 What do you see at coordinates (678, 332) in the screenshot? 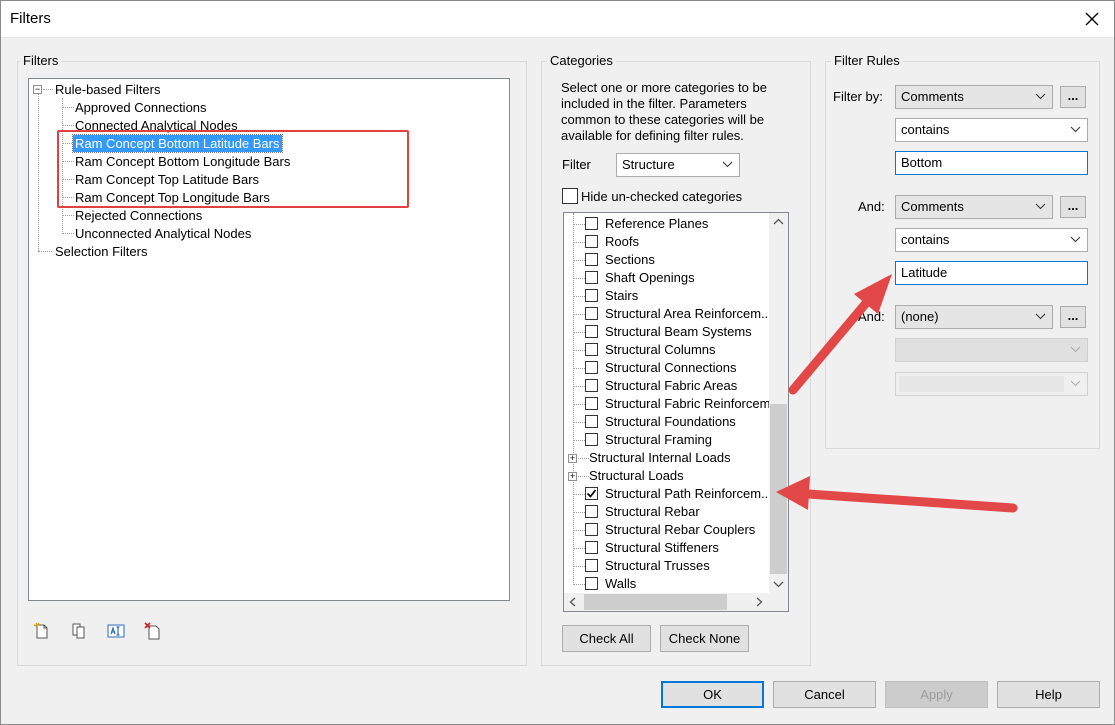
I see `category-item-label: Structural Beam Systems` at bounding box center [678, 332].